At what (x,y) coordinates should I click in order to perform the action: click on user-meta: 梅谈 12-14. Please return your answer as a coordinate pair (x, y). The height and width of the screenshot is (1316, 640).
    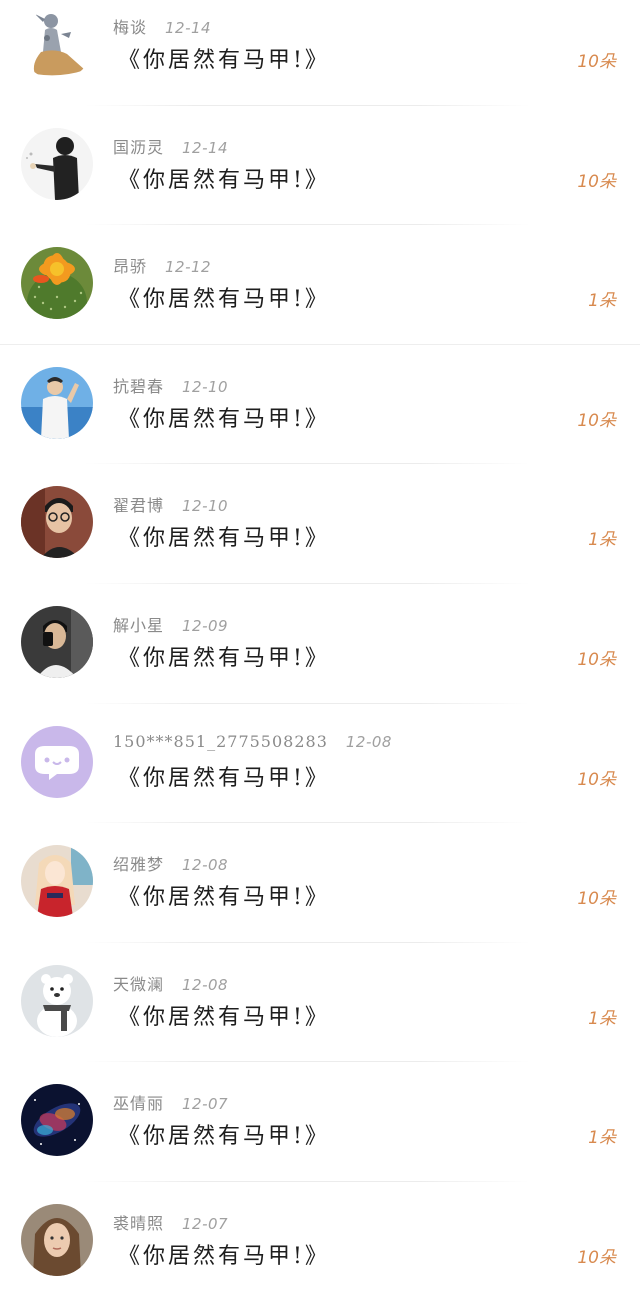
    Looking at the image, I should click on (162, 26).